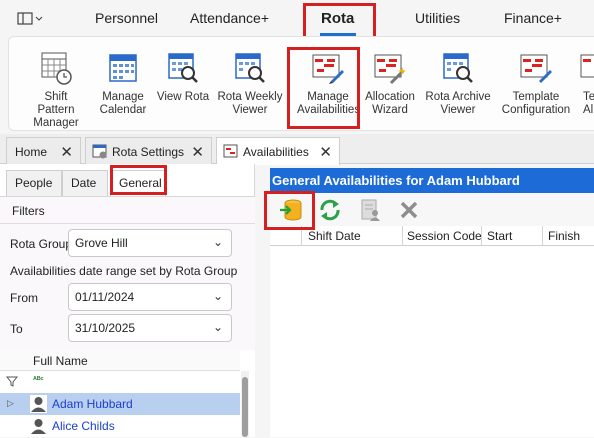  What do you see at coordinates (38, 379) in the screenshot?
I see `abc-filter-icon: ᴬᴮᶜ` at bounding box center [38, 379].